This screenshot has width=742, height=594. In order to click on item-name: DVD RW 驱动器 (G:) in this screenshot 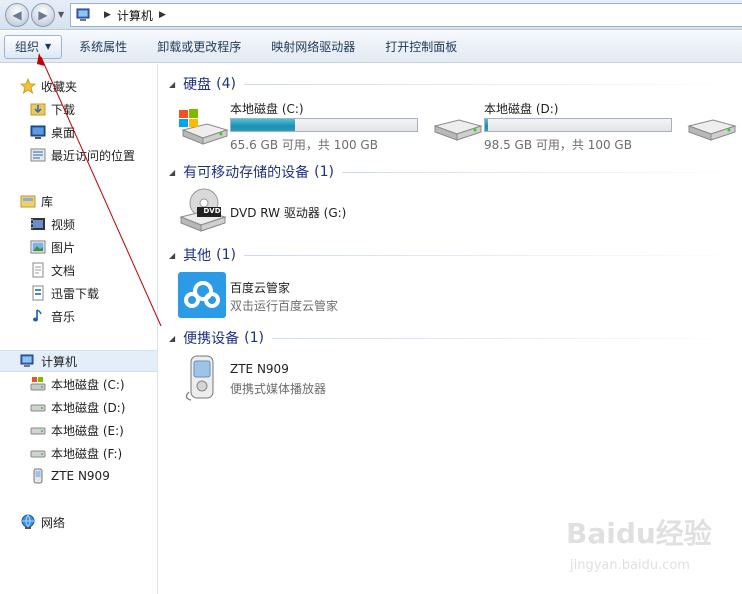, I will do `click(288, 213)`.